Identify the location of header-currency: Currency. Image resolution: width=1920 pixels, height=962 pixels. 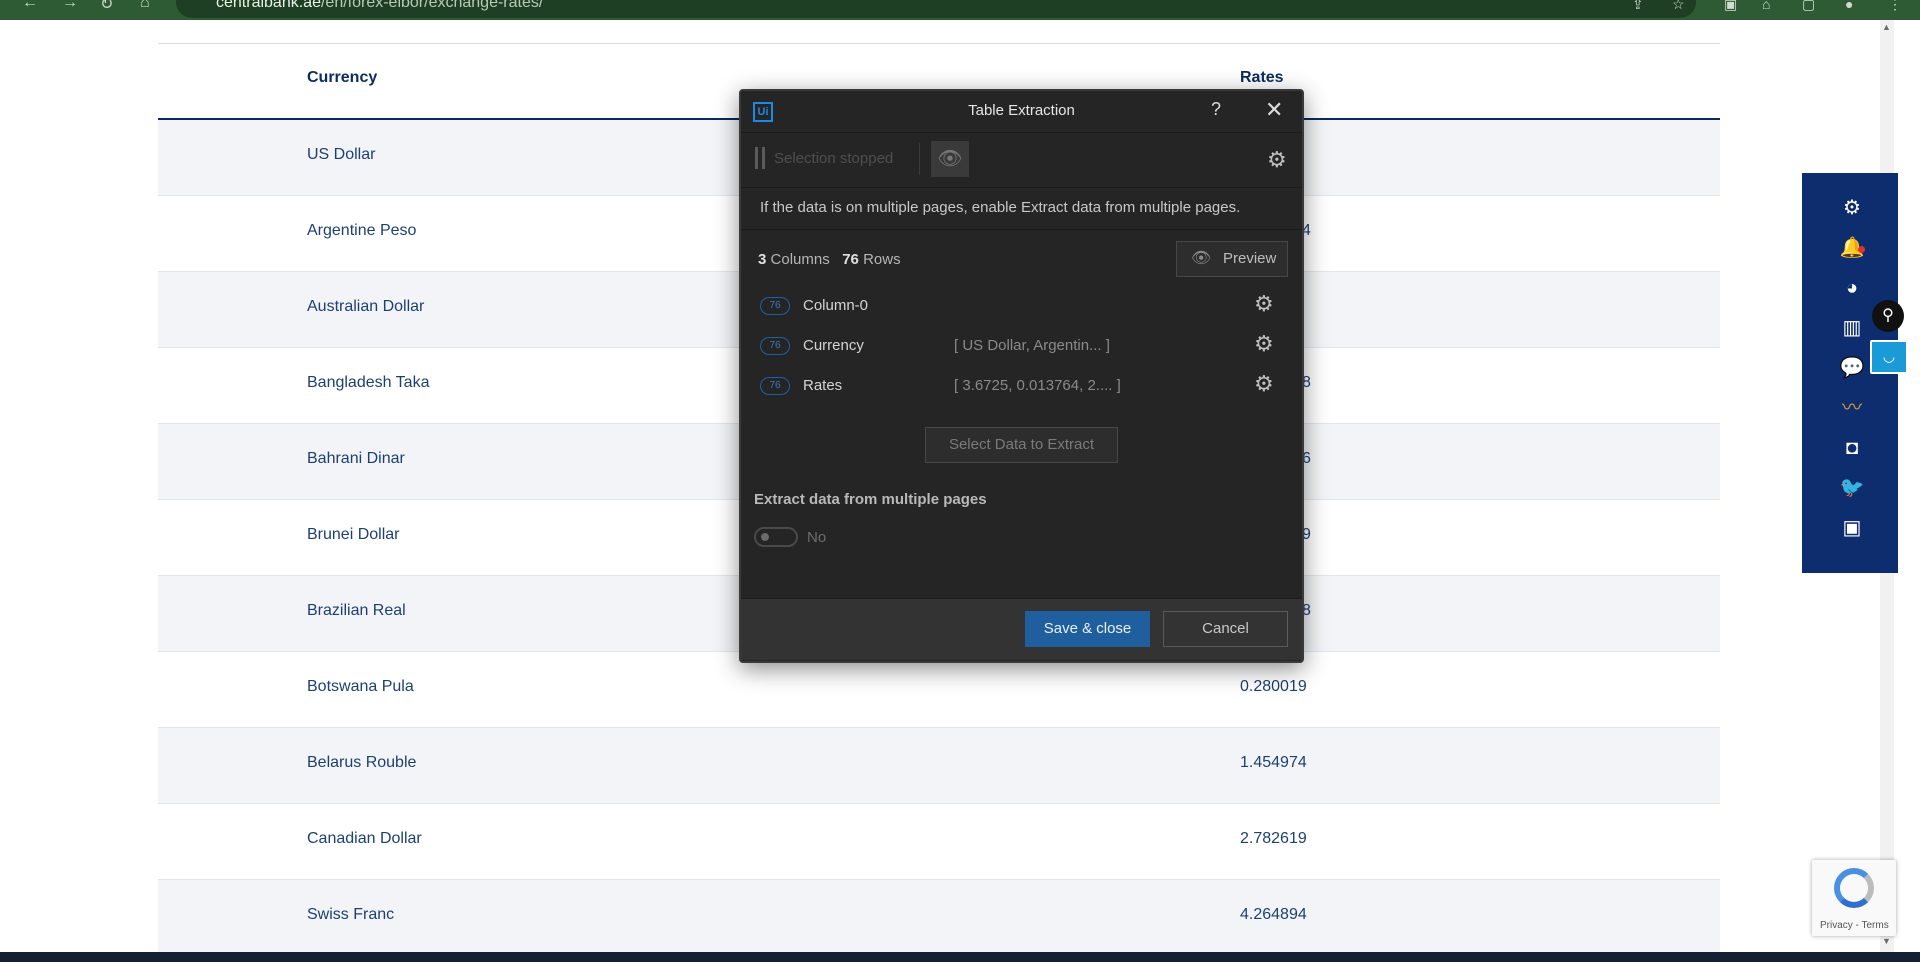
(342, 77).